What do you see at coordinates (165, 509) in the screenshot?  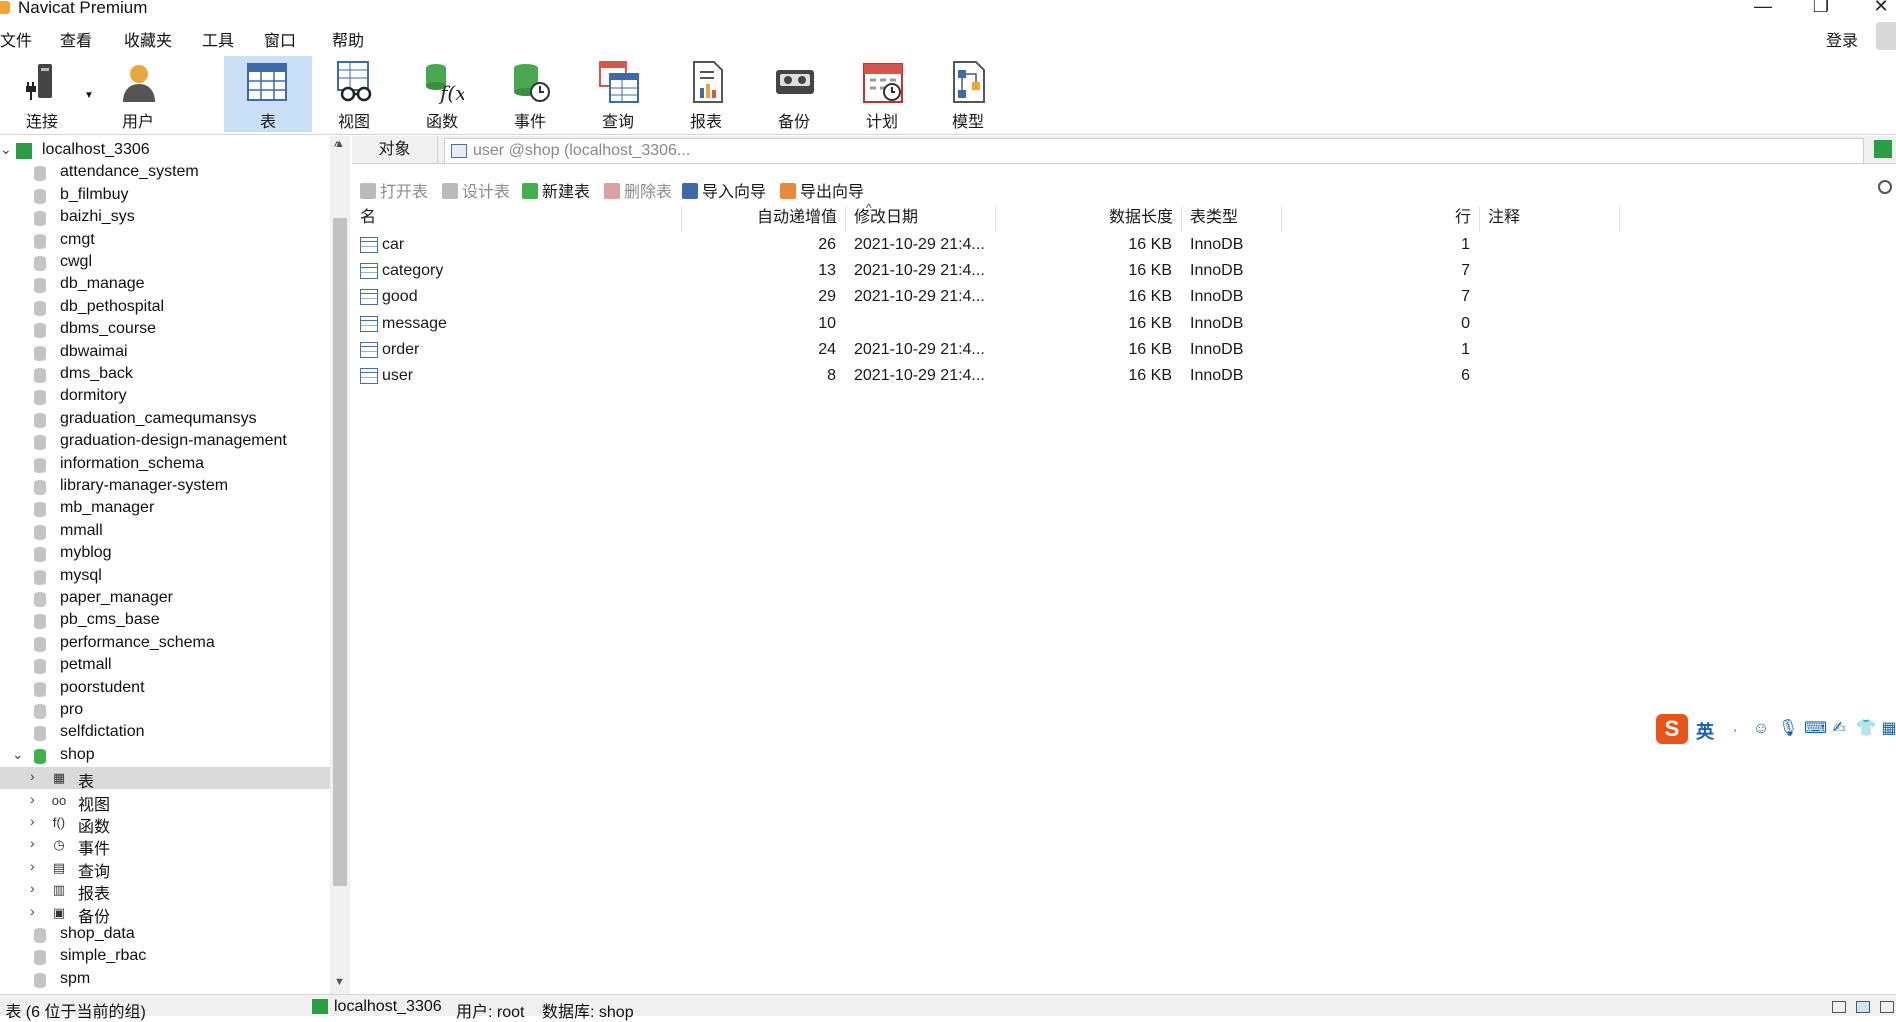 I see `tree-db-mb_manager: mb_manager` at bounding box center [165, 509].